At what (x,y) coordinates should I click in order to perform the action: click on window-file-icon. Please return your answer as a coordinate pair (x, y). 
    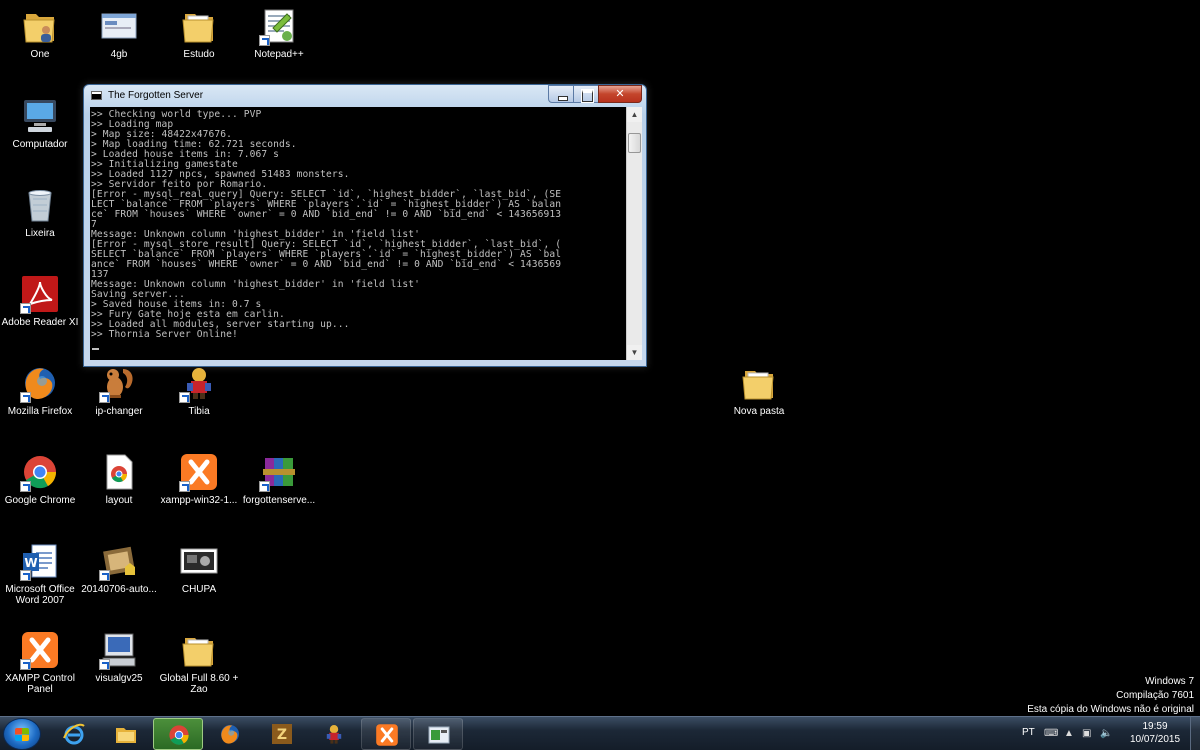
    Looking at the image, I should click on (119, 26).